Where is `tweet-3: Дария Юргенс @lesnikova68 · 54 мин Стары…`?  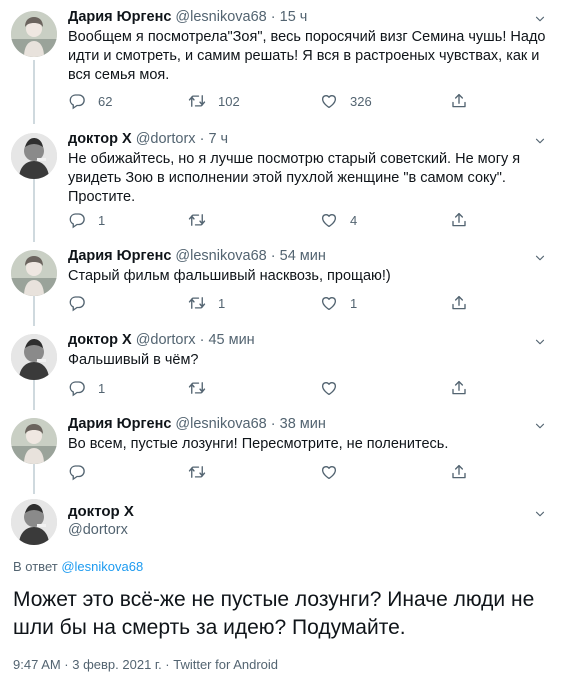 tweet-3: Дария Юргенс @lesnikova68 · 54 мин Стары… is located at coordinates (280, 284).